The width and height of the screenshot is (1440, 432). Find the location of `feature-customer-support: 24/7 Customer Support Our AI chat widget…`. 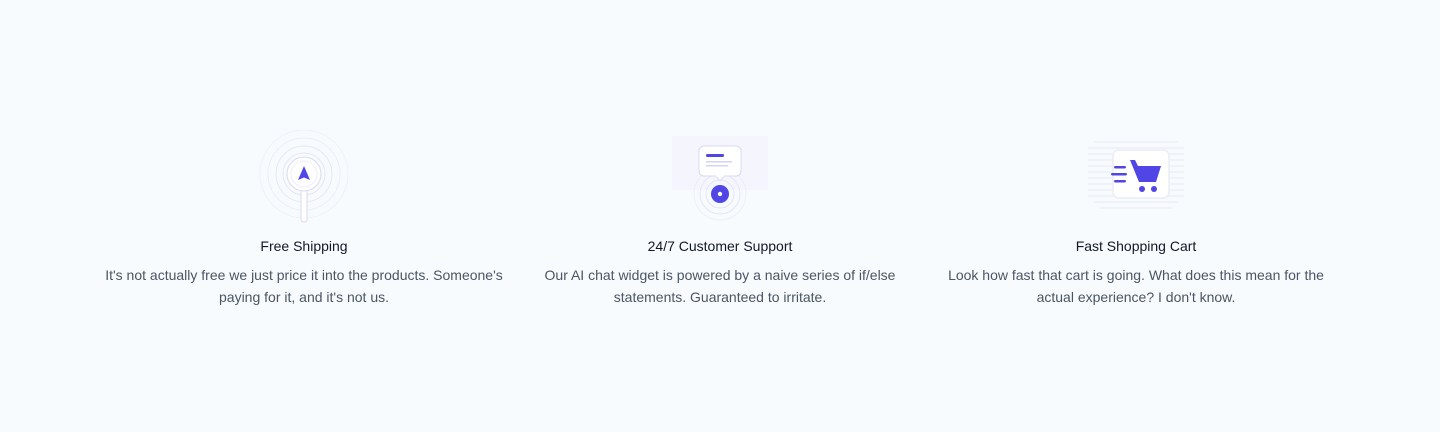

feature-customer-support: 24/7 Customer Support Our AI chat widget… is located at coordinates (720, 219).